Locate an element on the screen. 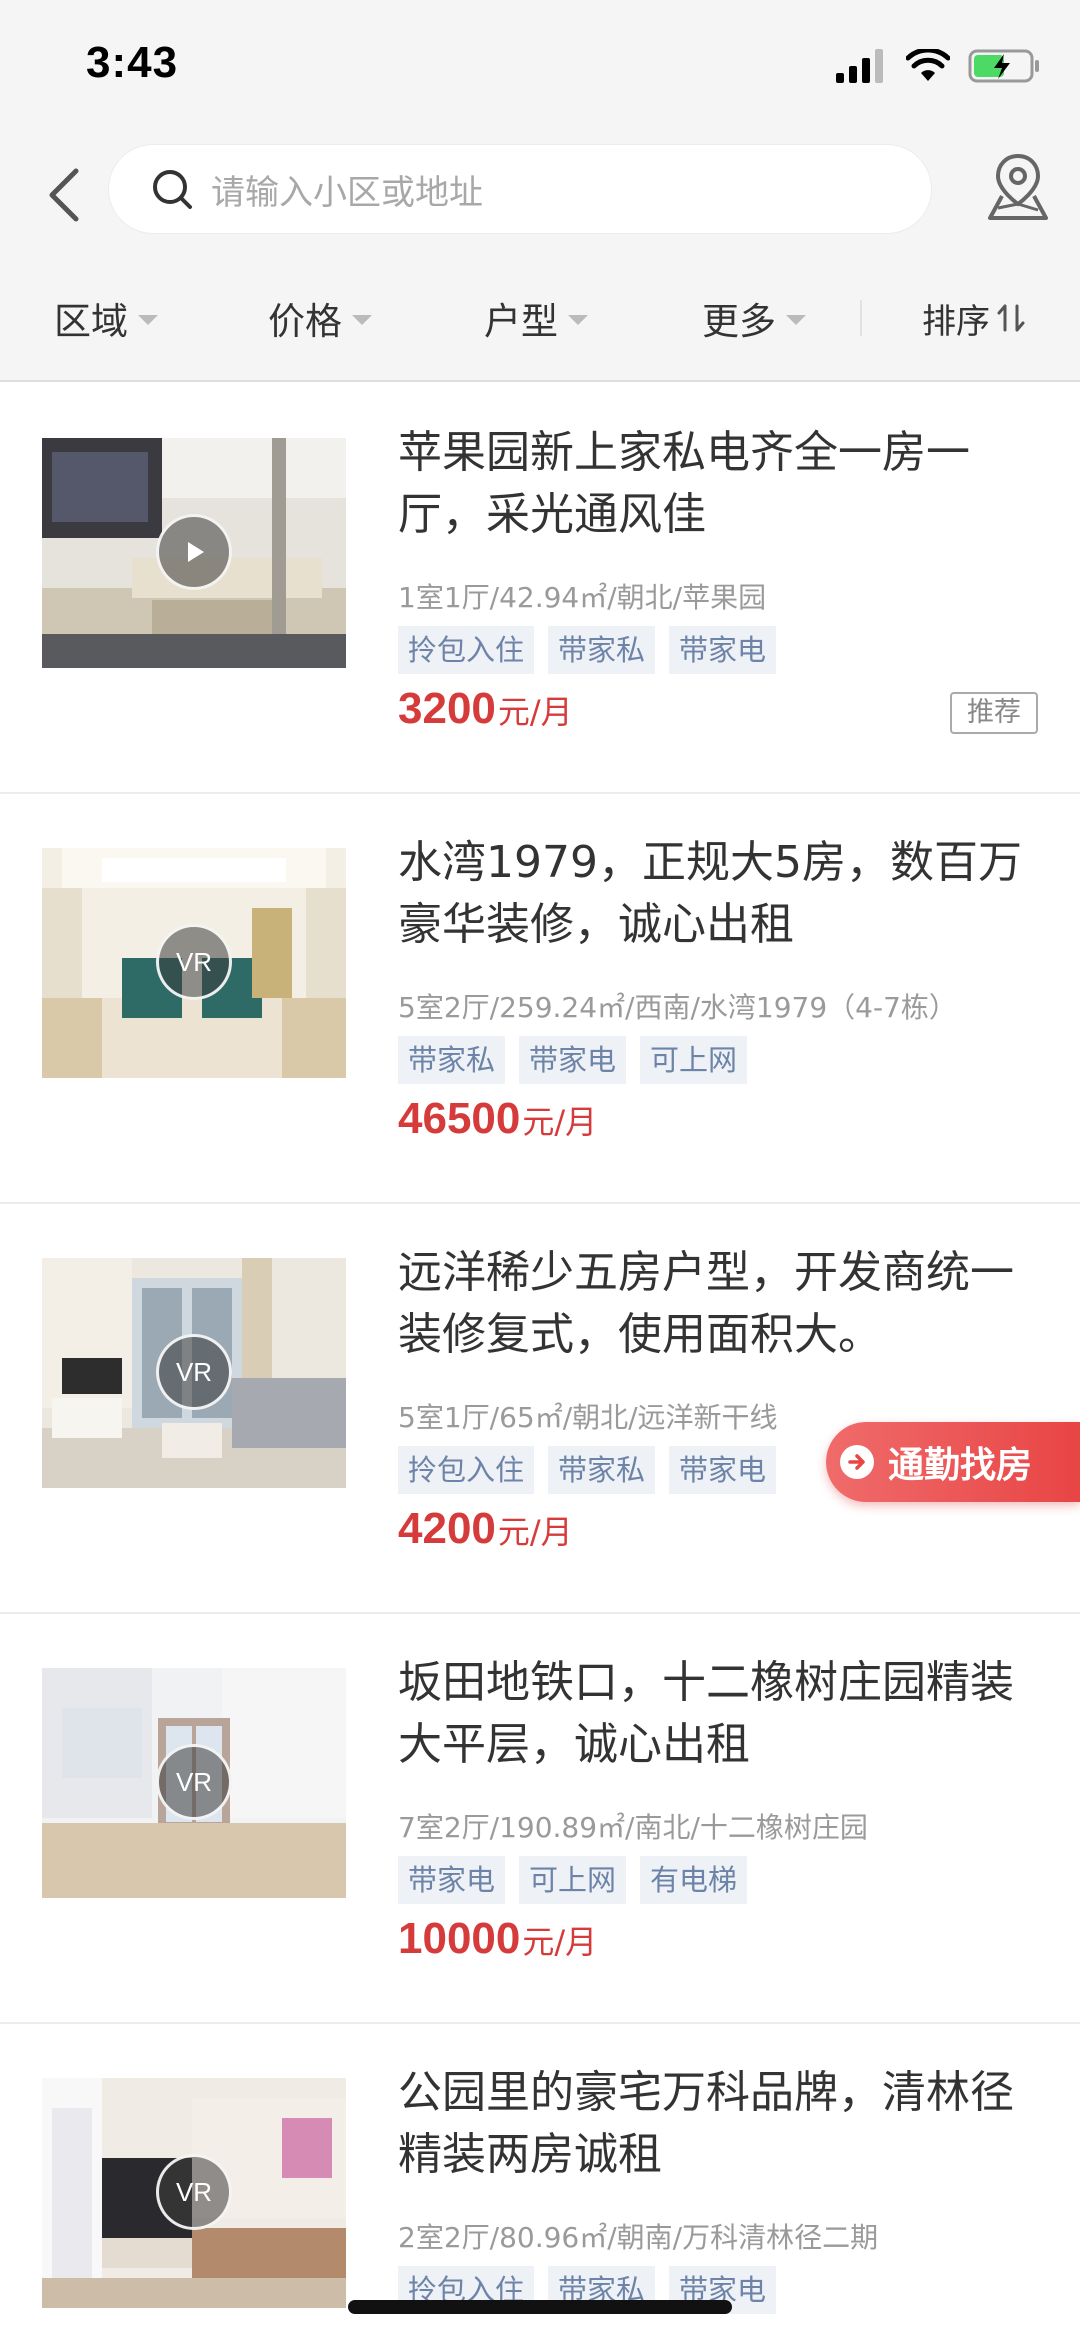 Image resolution: width=1080 pixels, height=2339 pixels. filter-divider is located at coordinates (861, 318).